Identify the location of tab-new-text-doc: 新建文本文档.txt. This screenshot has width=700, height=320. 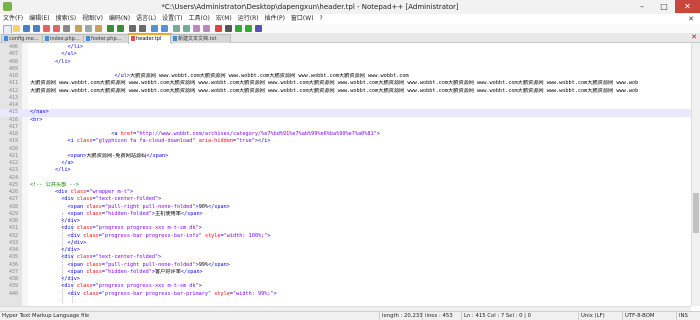
(200, 38).